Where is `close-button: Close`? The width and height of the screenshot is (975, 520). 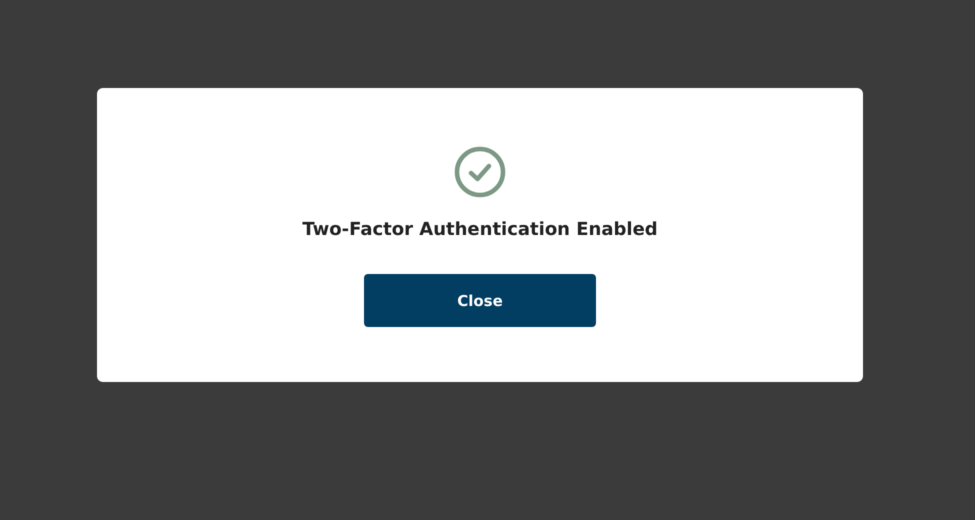
close-button: Close is located at coordinates (480, 300).